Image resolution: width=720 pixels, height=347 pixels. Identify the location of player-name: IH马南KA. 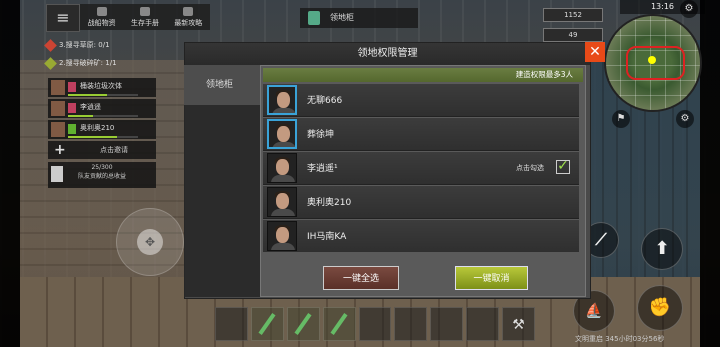
(327, 237).